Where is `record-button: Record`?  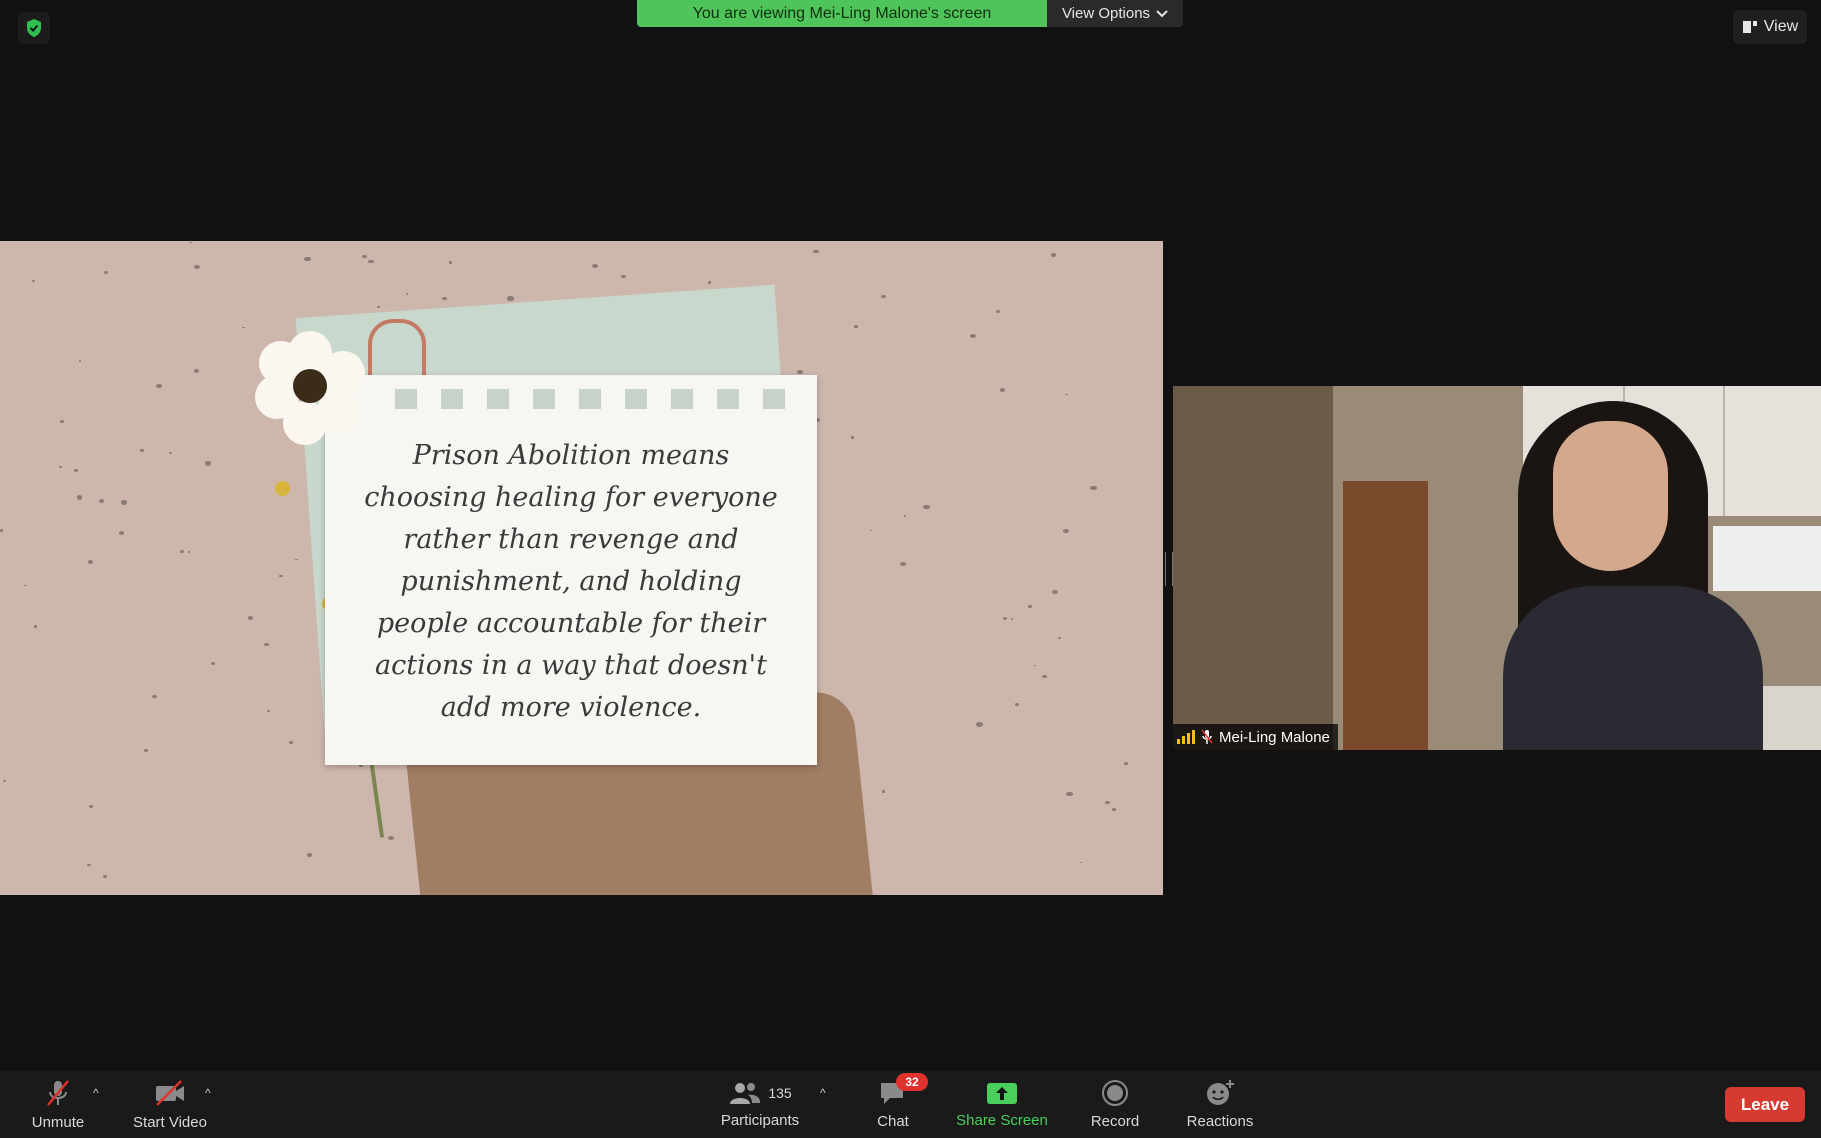
record-button: Record is located at coordinates (1115, 1104).